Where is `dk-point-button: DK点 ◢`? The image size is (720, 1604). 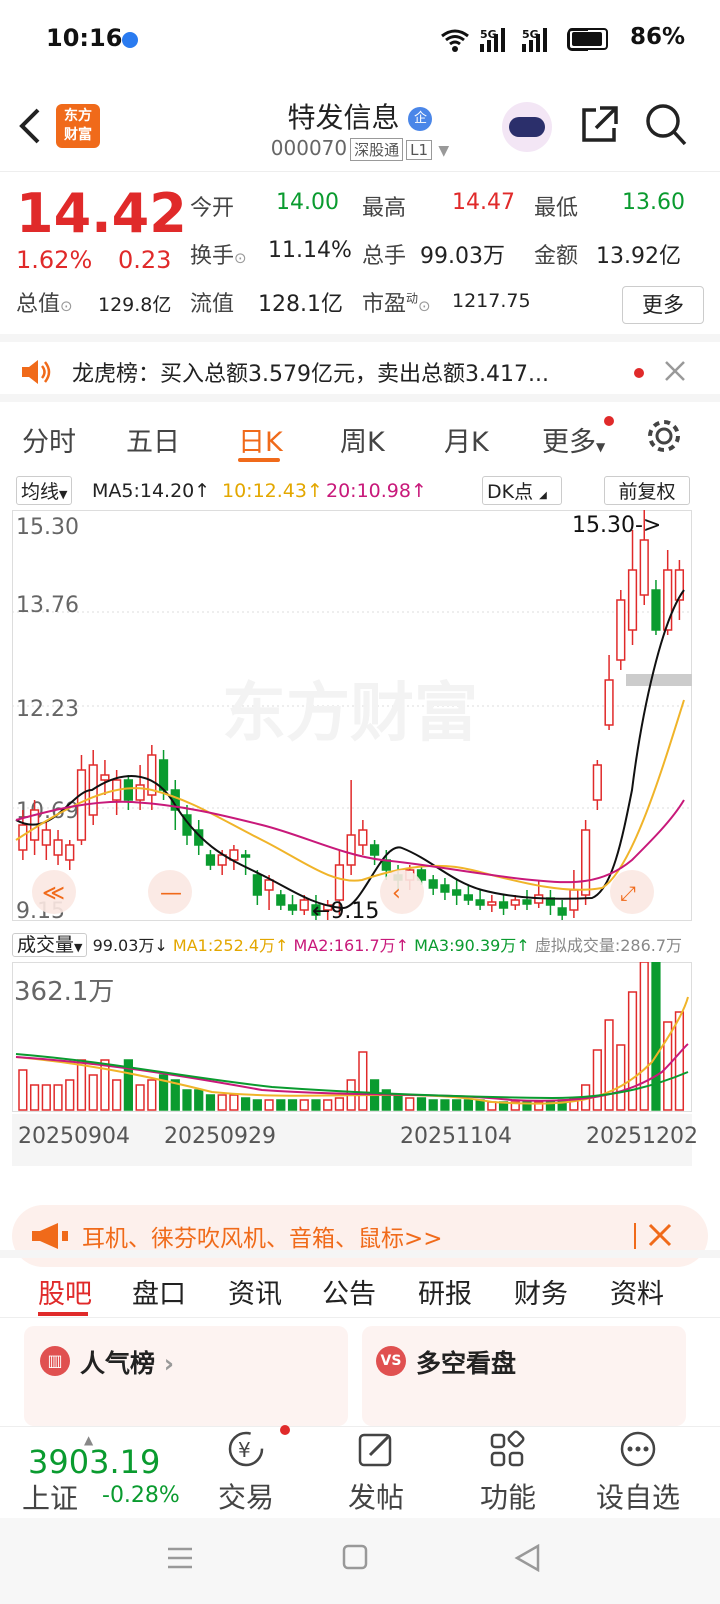 dk-point-button: DK点 ◢ is located at coordinates (522, 490).